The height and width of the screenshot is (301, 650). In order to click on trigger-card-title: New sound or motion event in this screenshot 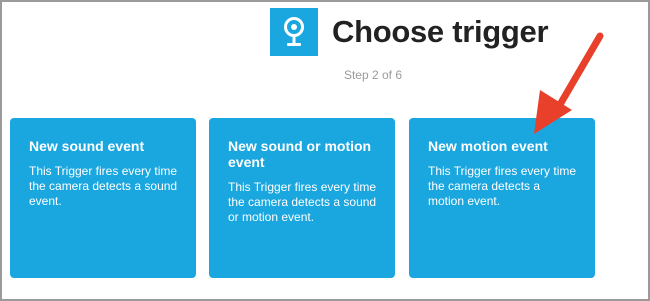, I will do `click(300, 154)`.